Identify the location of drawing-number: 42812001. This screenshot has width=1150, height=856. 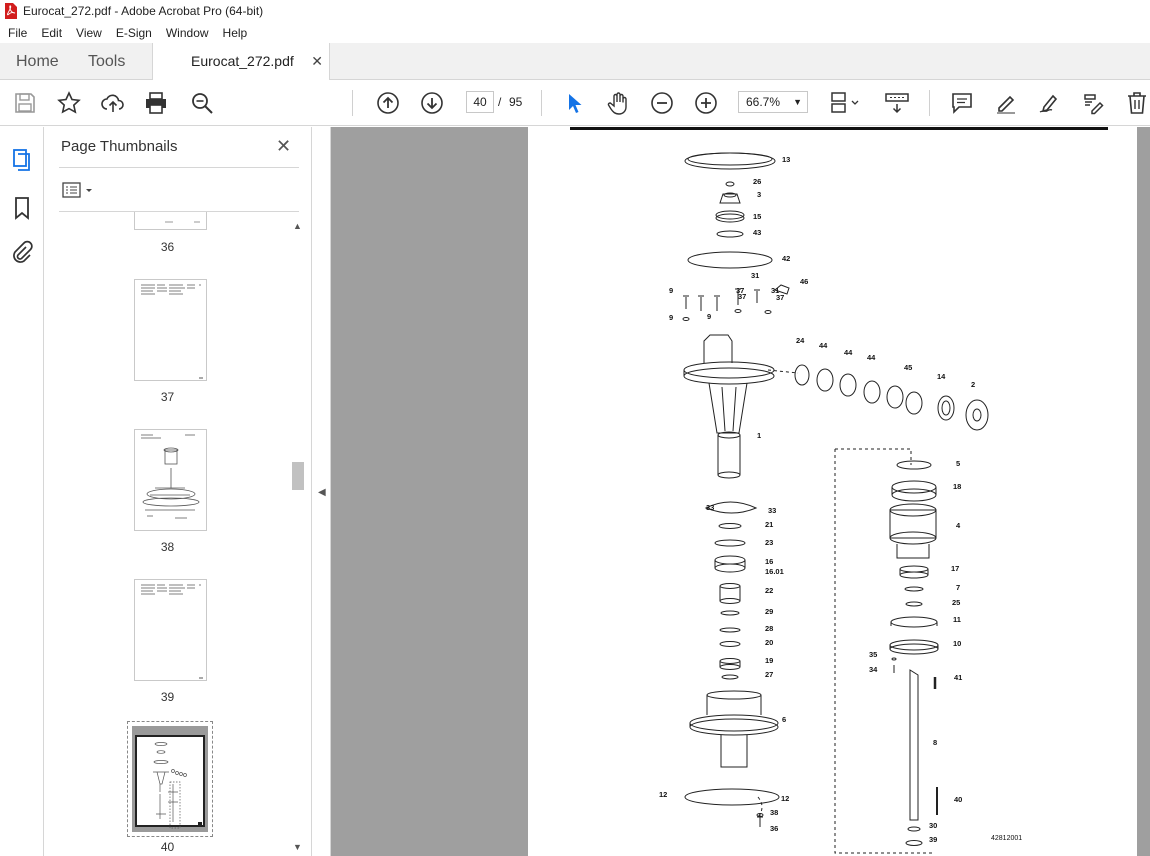
(1006, 838).